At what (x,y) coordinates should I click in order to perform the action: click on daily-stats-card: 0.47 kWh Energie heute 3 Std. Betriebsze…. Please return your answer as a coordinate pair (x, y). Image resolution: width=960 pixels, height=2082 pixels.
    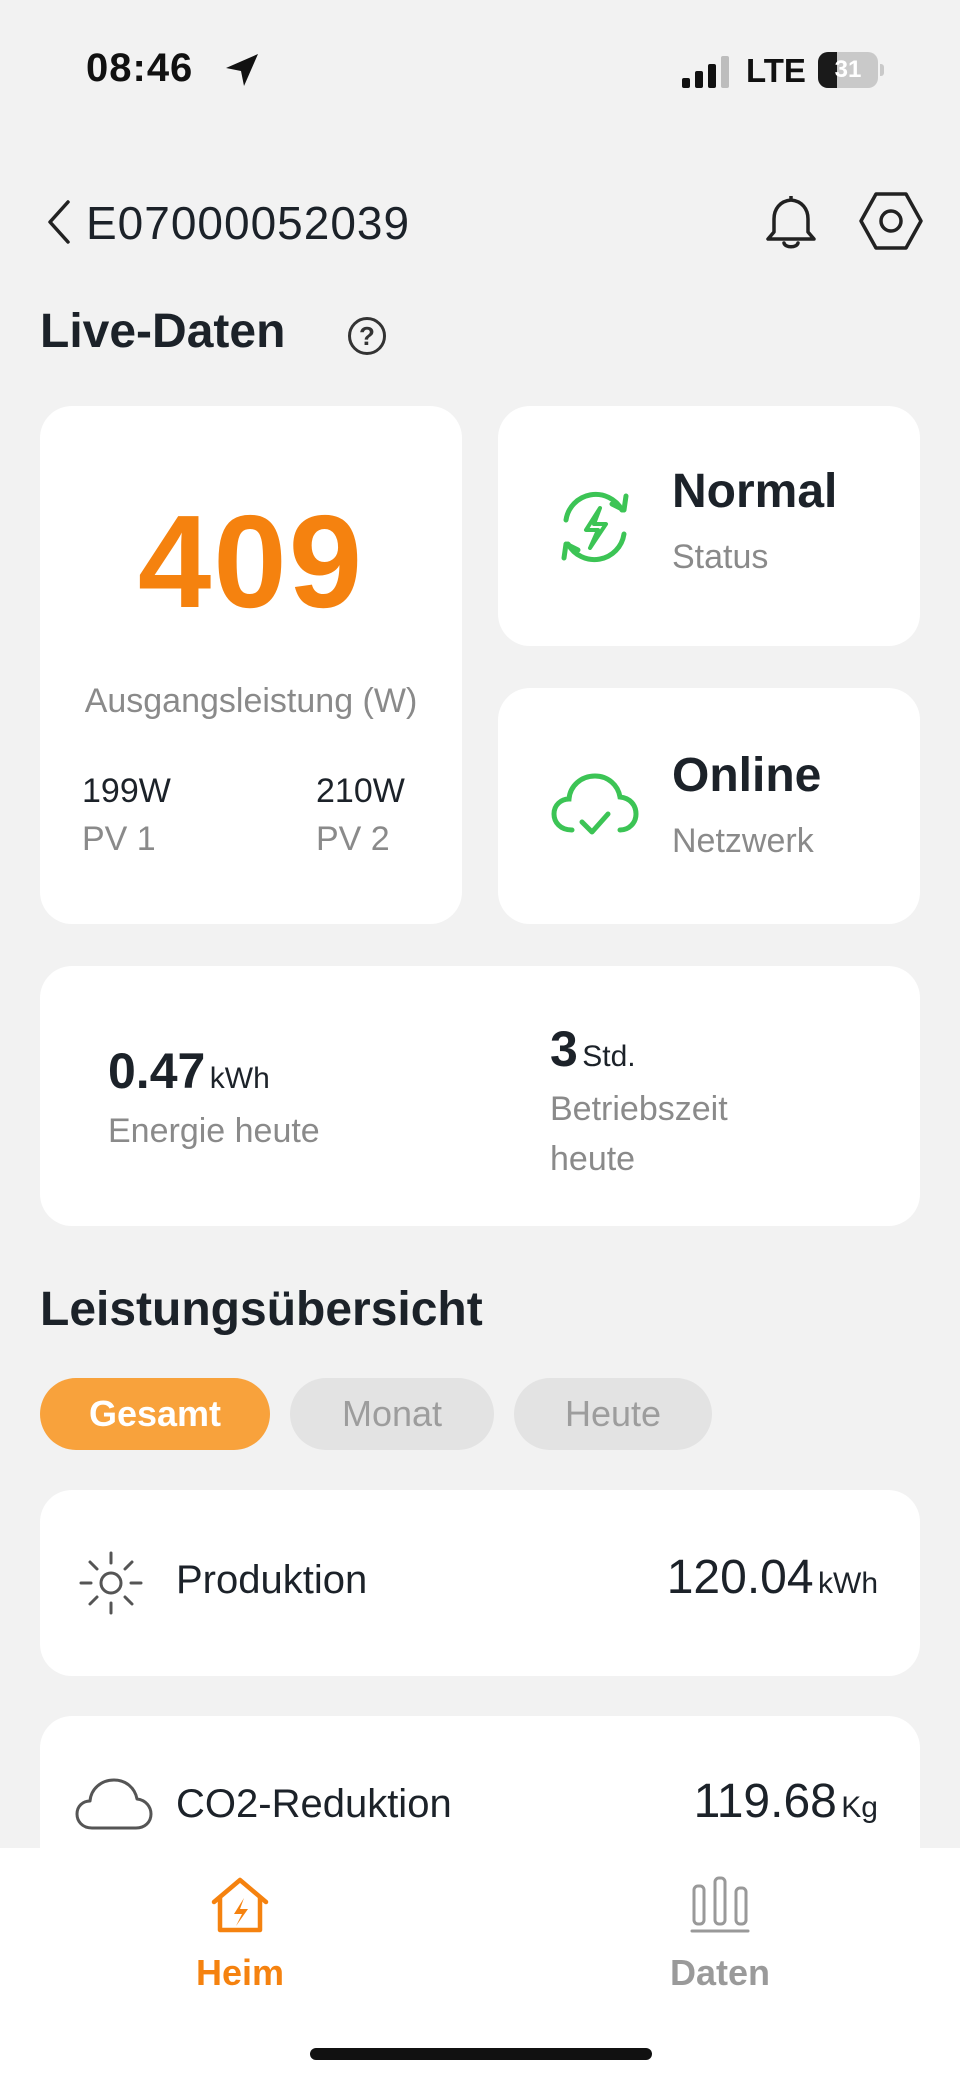
    Looking at the image, I should click on (480, 1096).